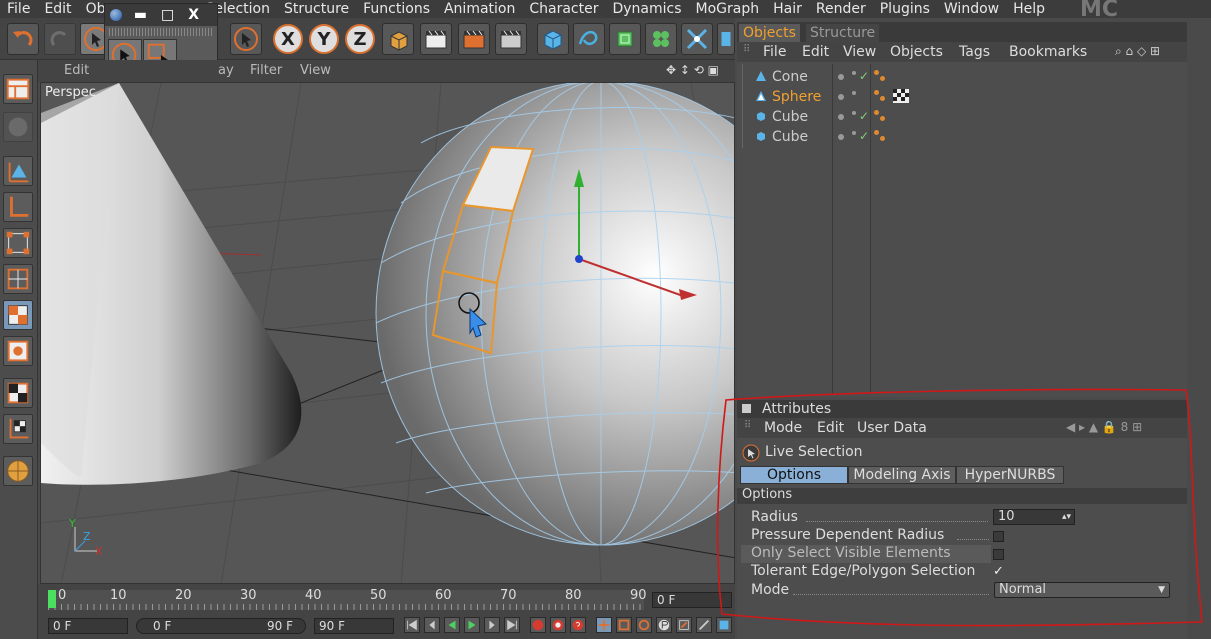 This screenshot has height=639, width=1211. I want to click on prev-frame-button, so click(432, 625).